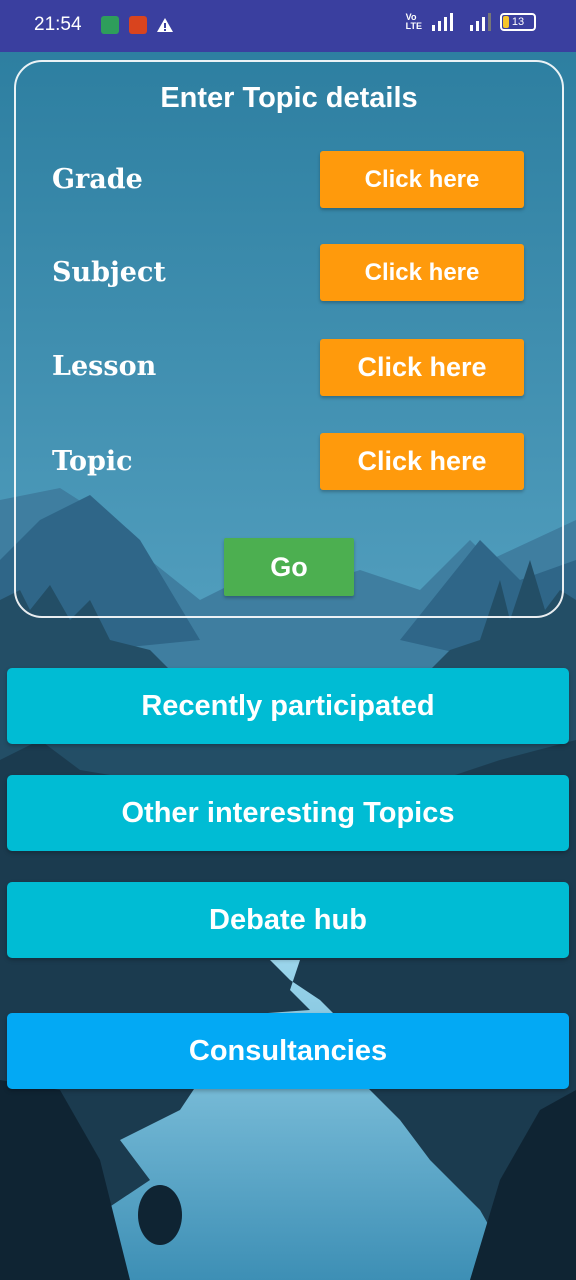 Image resolution: width=576 pixels, height=1280 pixels. I want to click on subject-select-button: Click here, so click(422, 272).